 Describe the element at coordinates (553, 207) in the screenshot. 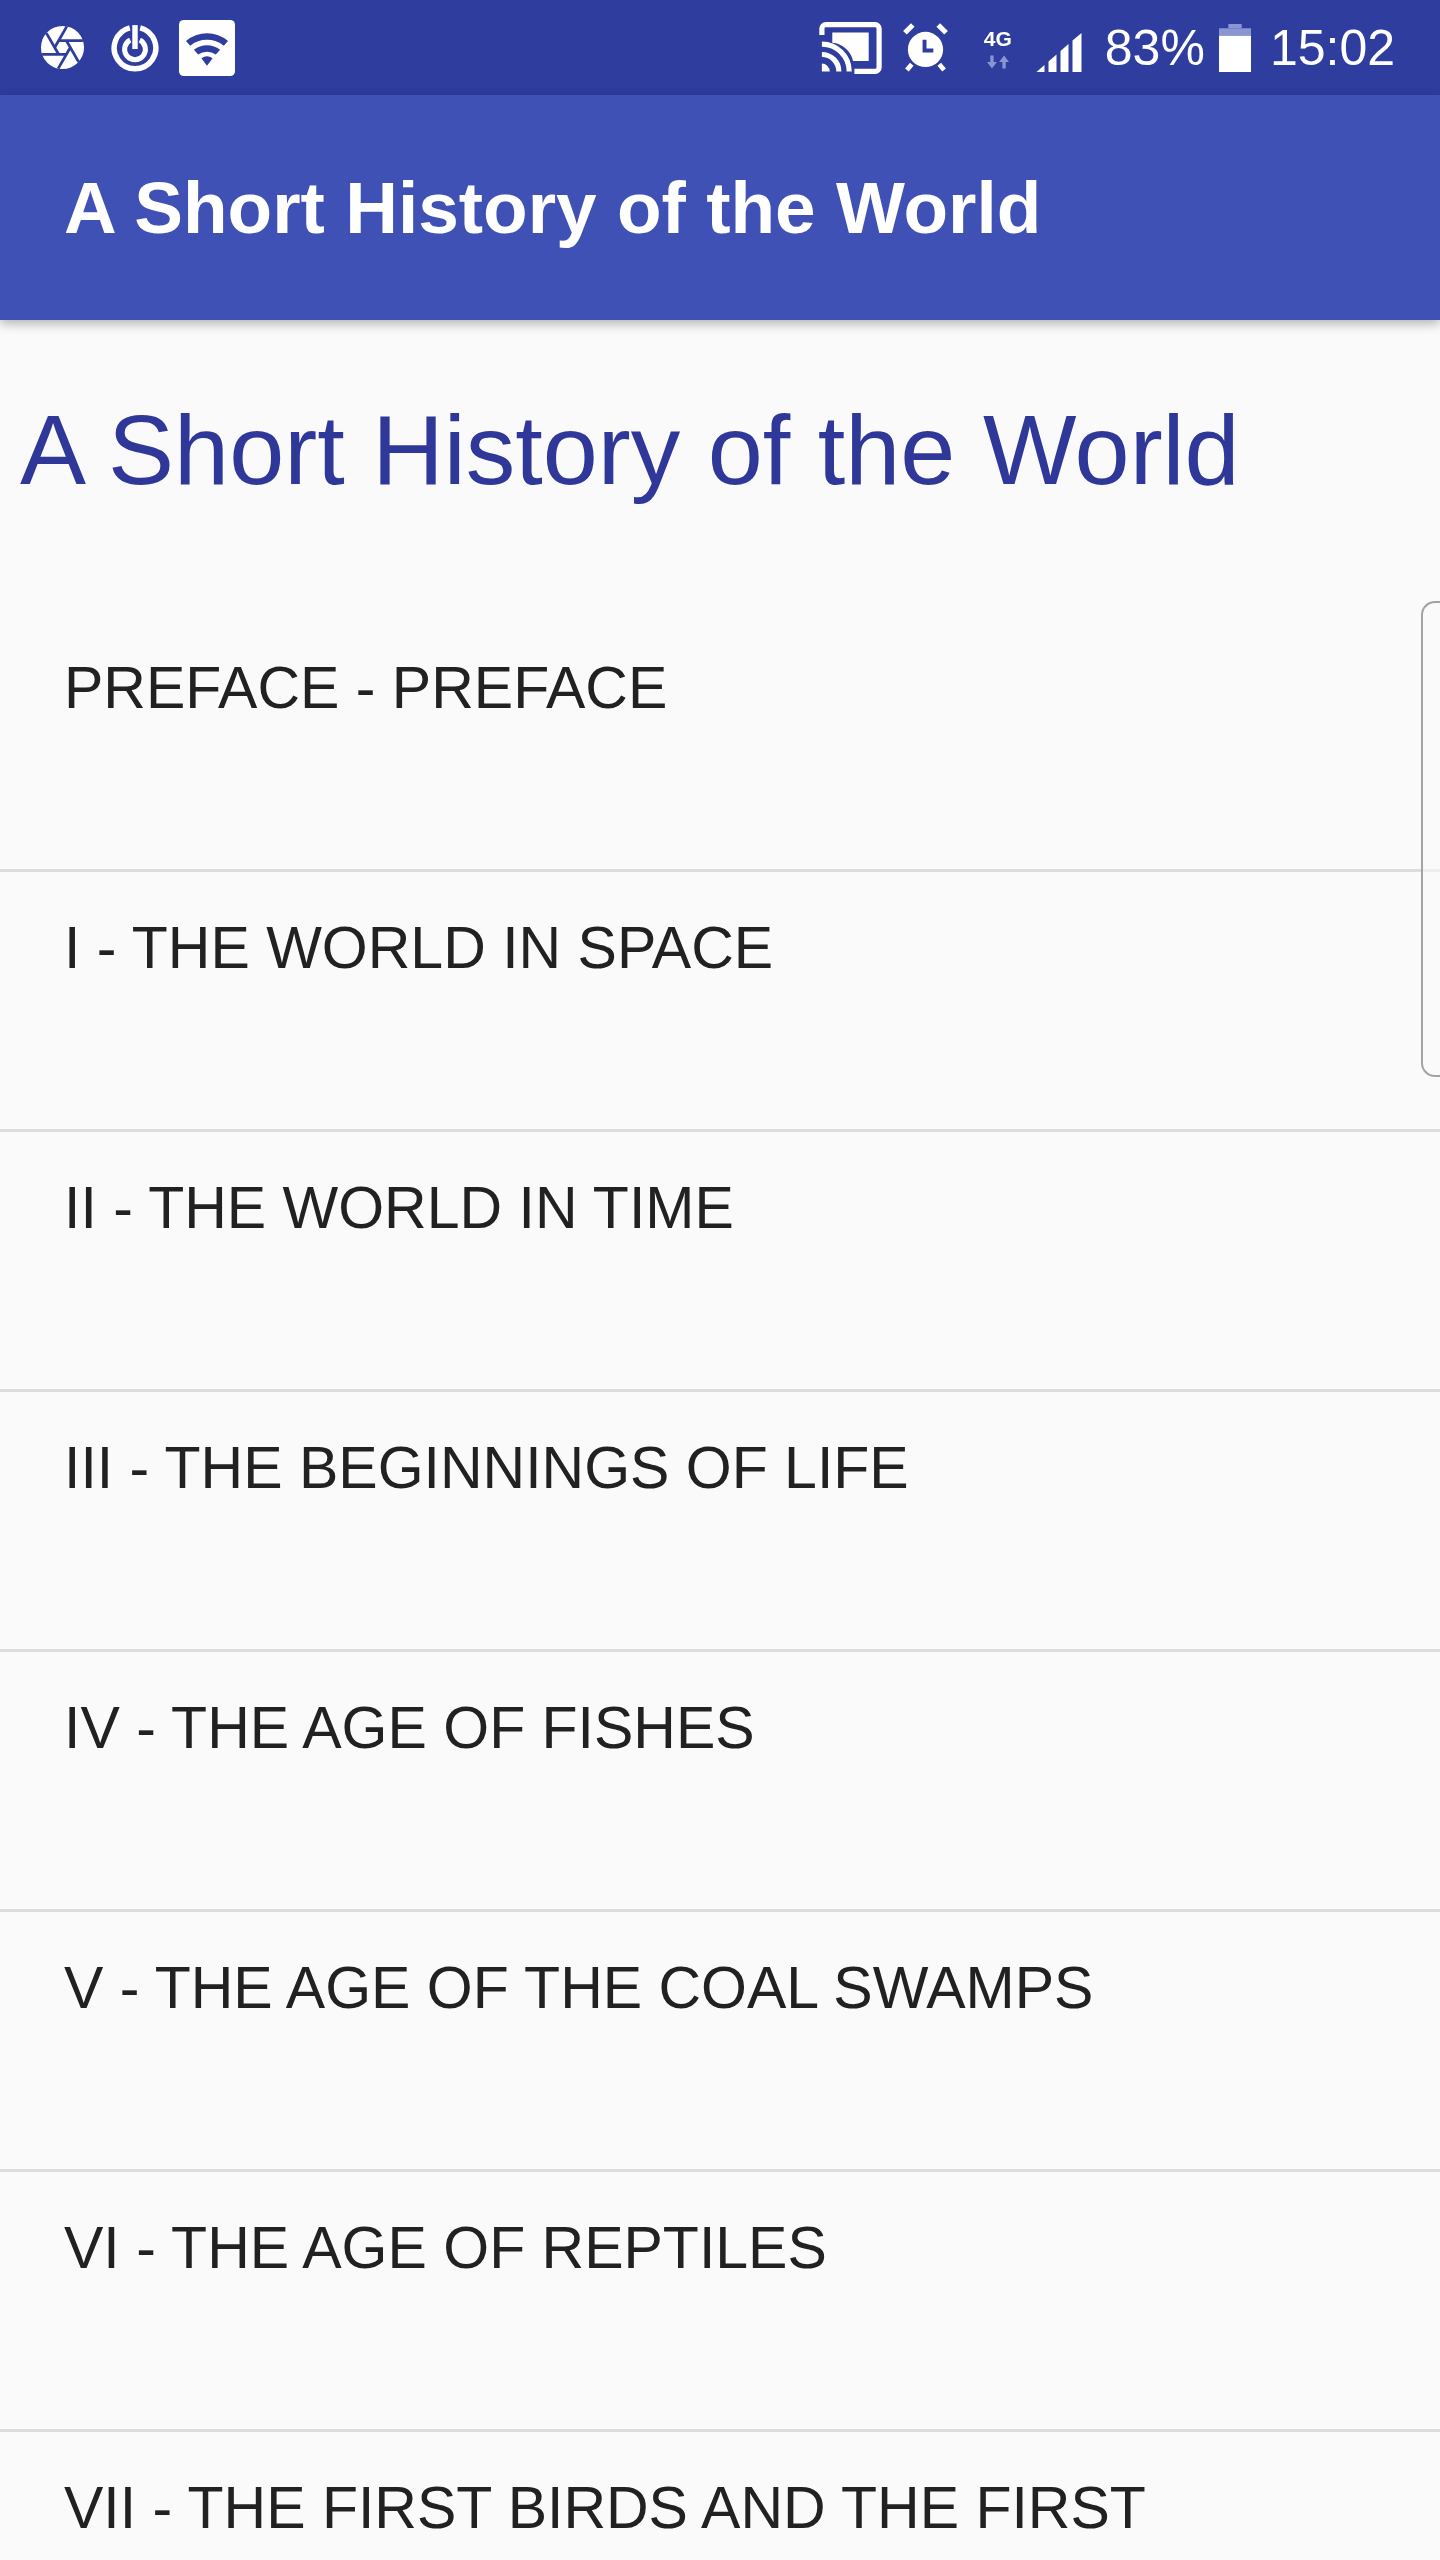

I see `app-bar-title: A Short History of the World` at that location.